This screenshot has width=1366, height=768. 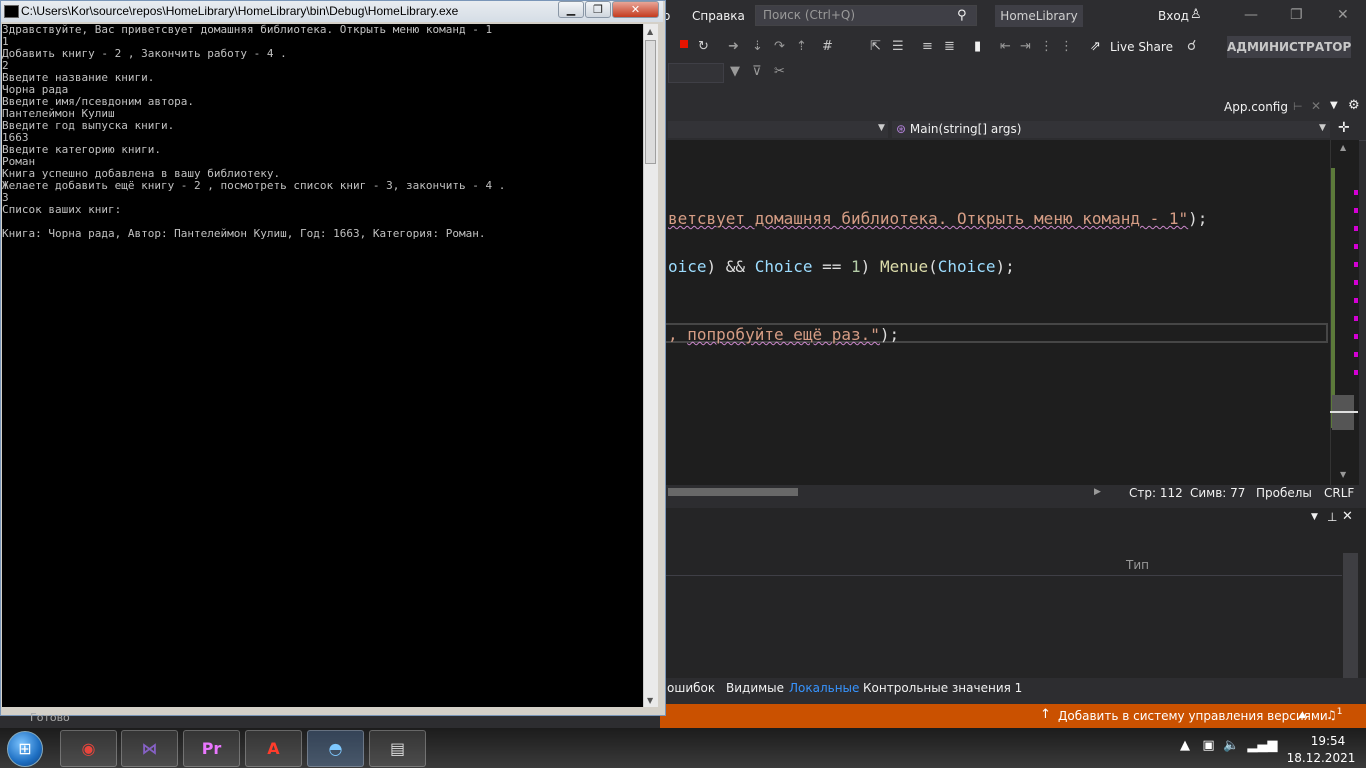 What do you see at coordinates (635, 9) in the screenshot?
I see `console-close-button: ✕` at bounding box center [635, 9].